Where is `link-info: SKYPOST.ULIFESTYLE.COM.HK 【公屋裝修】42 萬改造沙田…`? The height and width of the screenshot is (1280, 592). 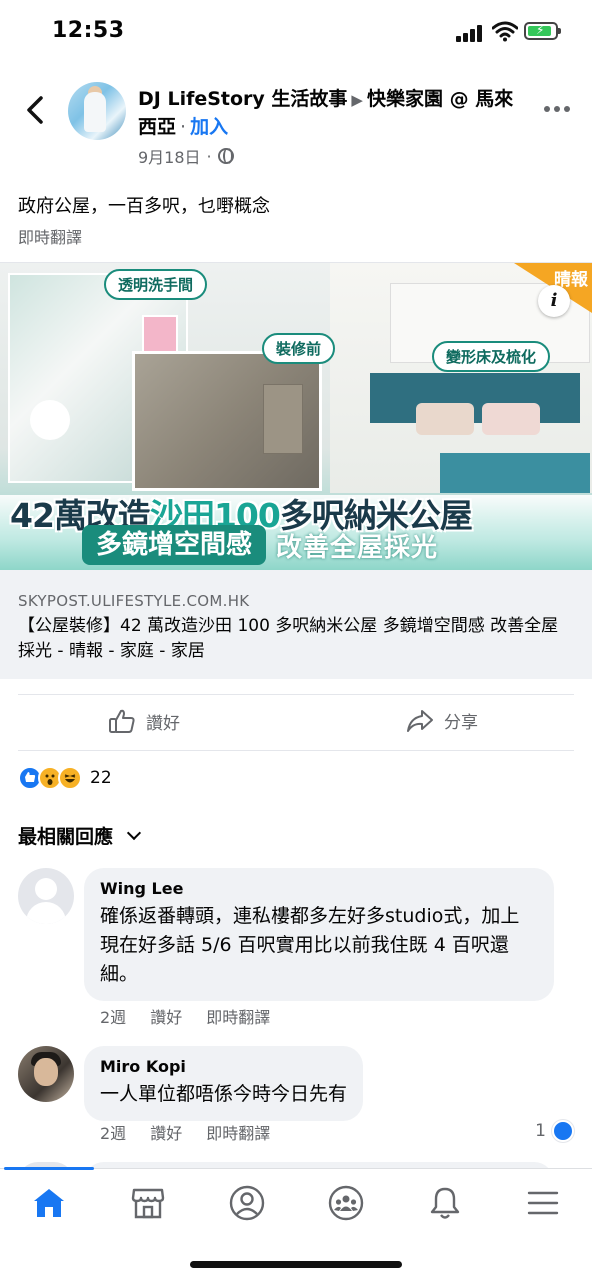
link-info: SKYPOST.ULIFESTYLE.COM.HK 【公屋裝修】42 萬改造沙田… is located at coordinates (296, 624).